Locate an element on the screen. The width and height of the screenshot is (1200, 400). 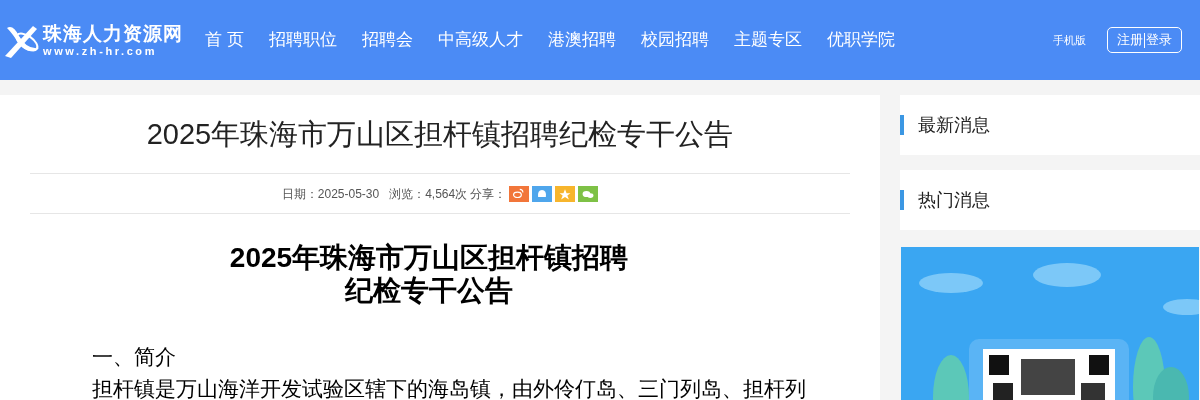
qq-share-button is located at coordinates (542, 193).